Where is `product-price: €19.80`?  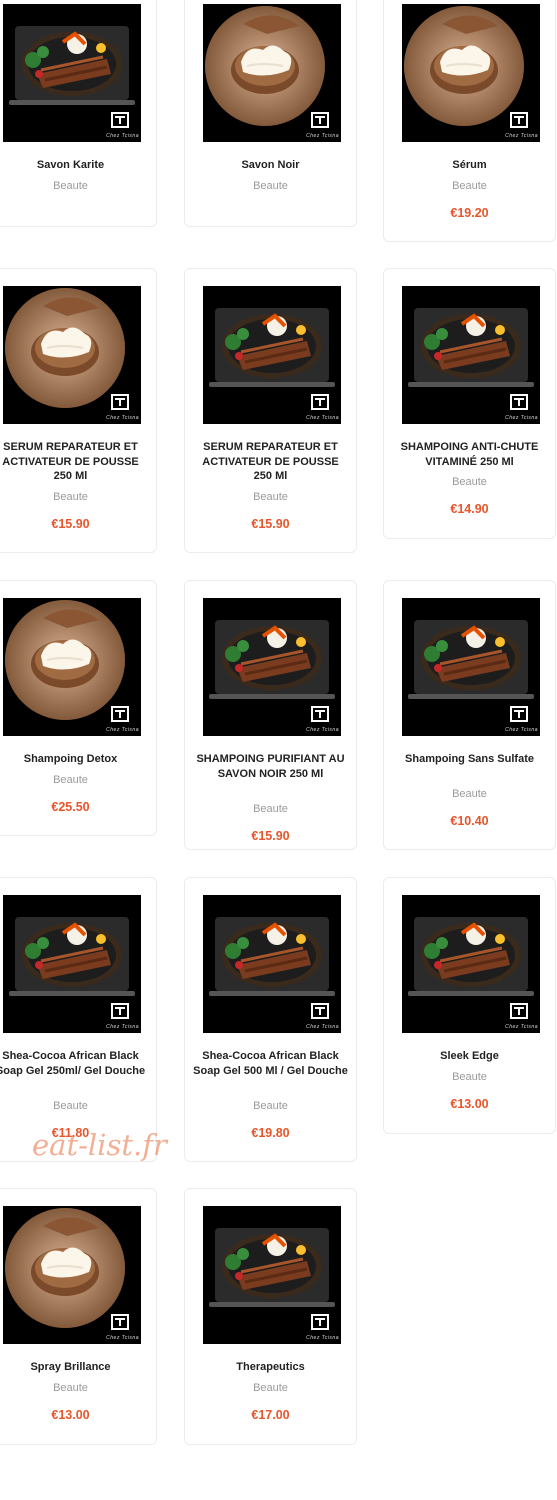
product-price: €19.80 is located at coordinates (270, 1132).